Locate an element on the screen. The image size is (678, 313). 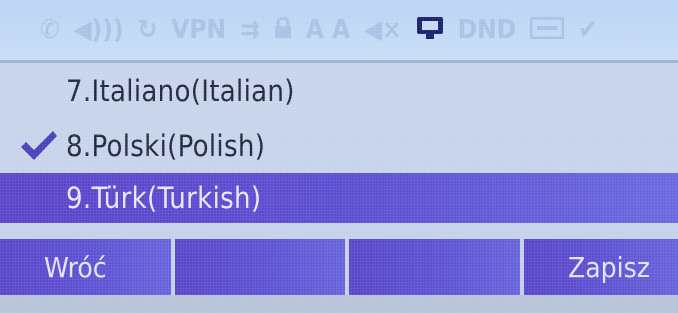
checkmark-icon is located at coordinates (38, 146).